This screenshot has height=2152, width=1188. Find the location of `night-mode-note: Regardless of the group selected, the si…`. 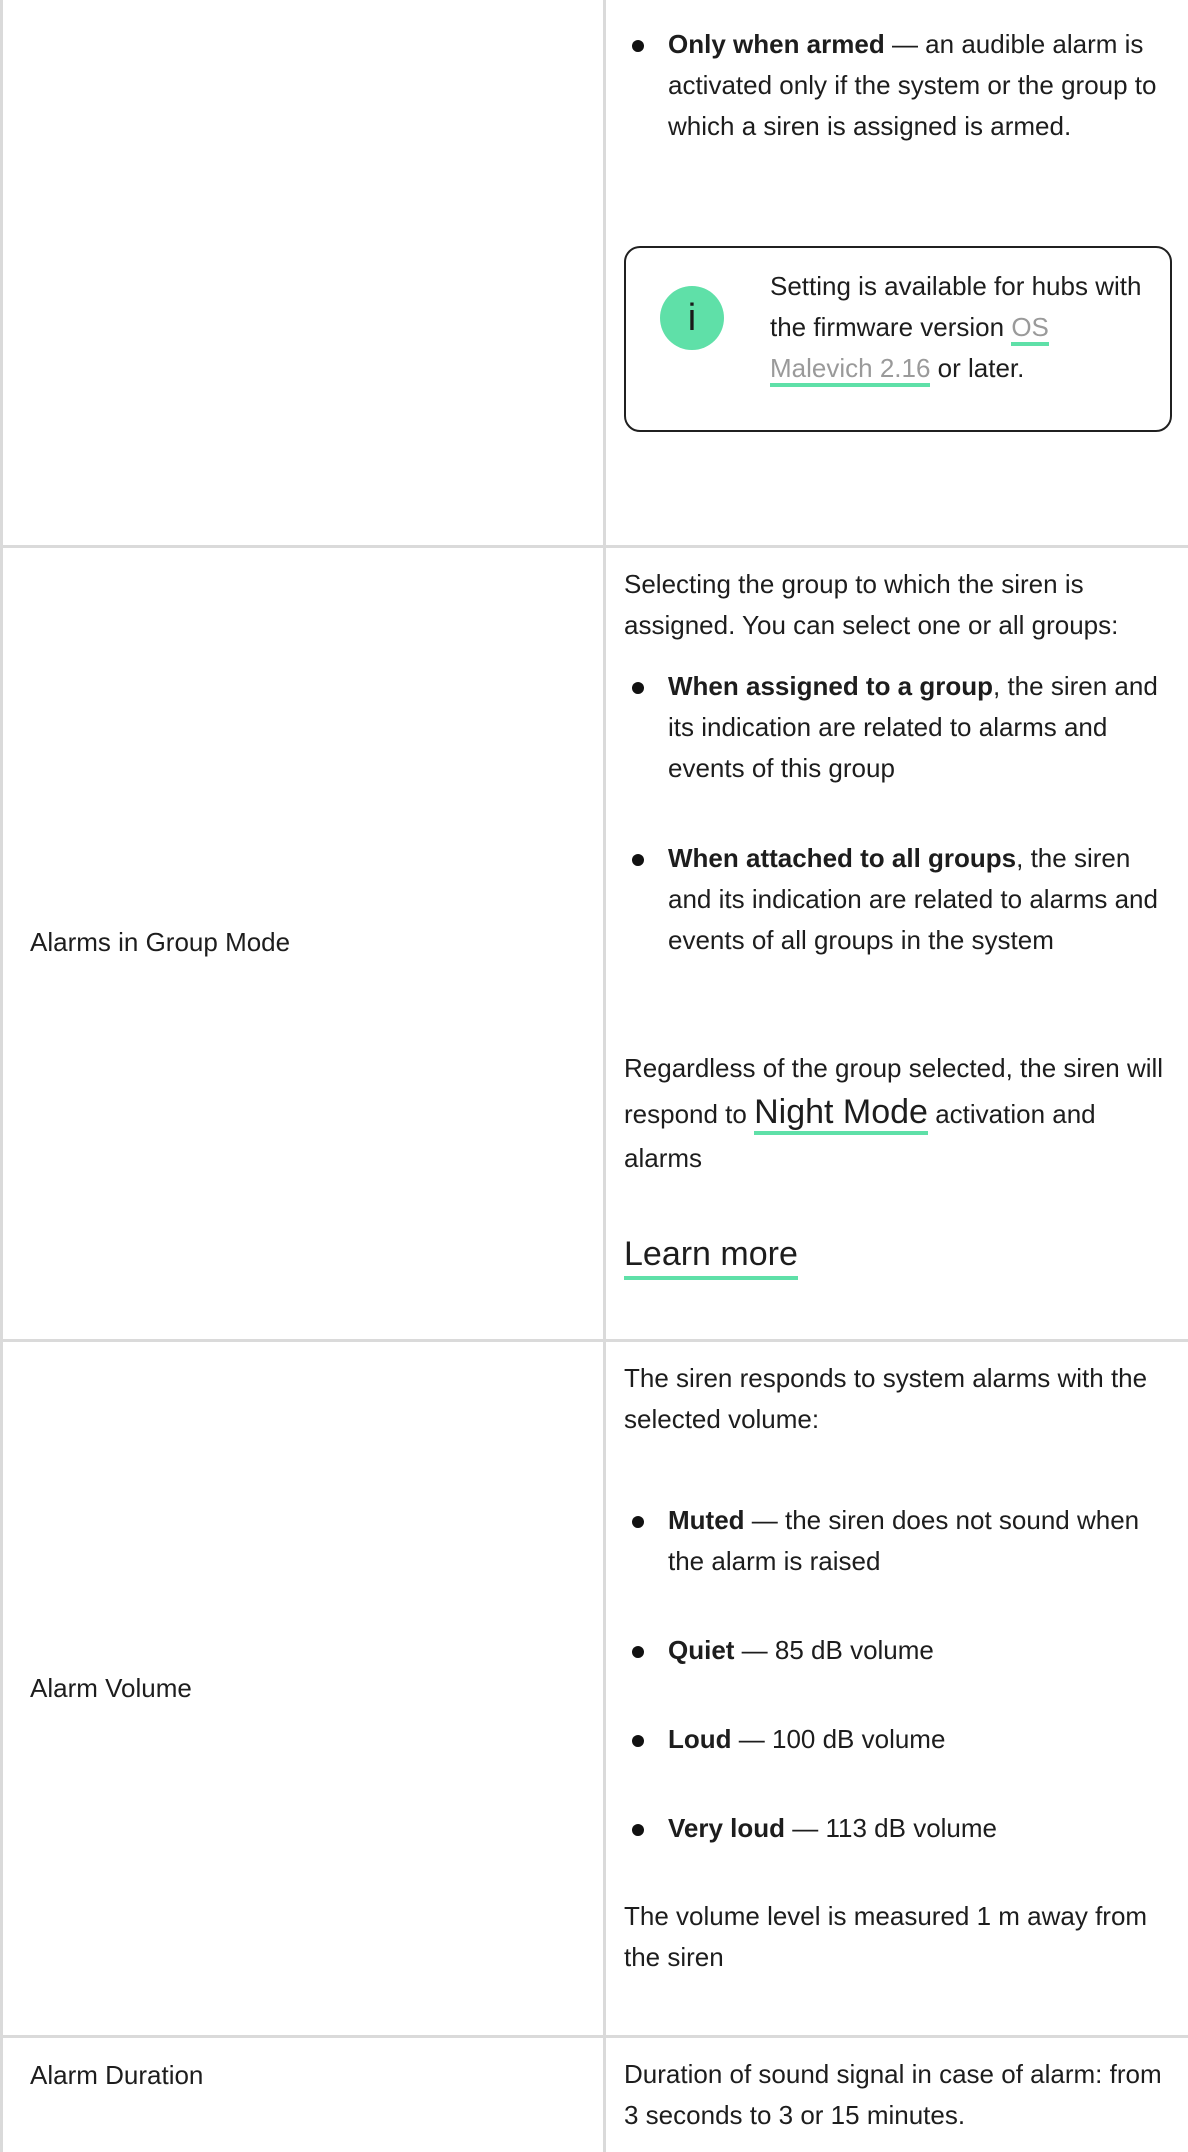

night-mode-note: Regardless of the group selected, the si… is located at coordinates (894, 1113).